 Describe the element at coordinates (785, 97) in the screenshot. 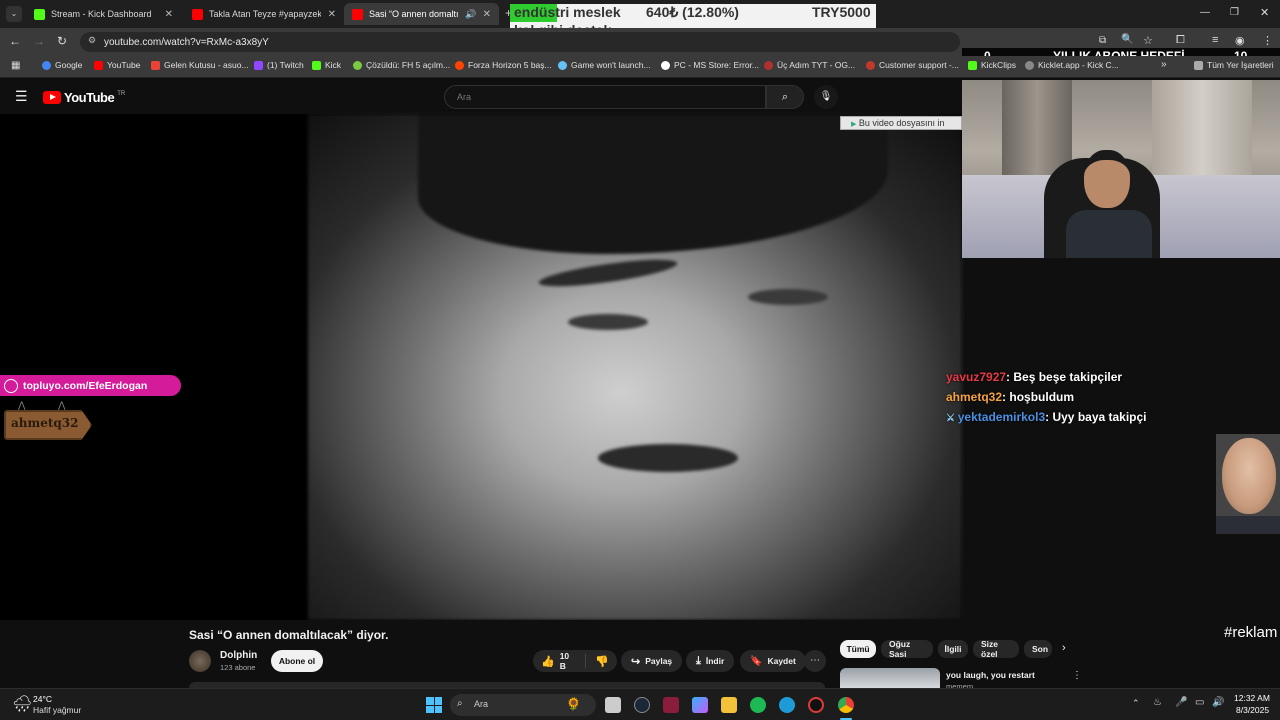

I see `search-button: ⌕` at that location.